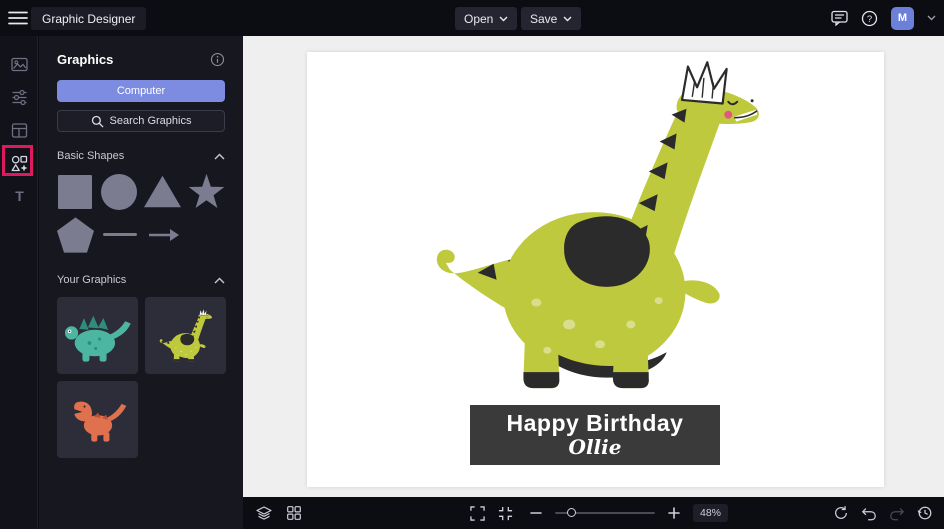  I want to click on shape-arrow, so click(163, 234).